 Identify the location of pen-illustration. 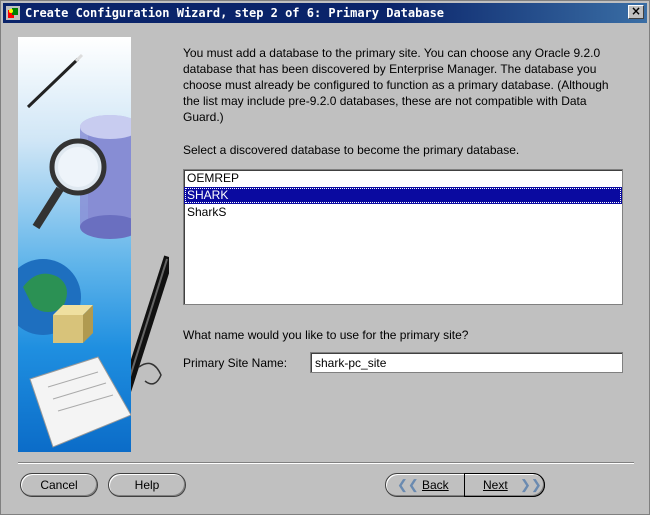
(145, 332).